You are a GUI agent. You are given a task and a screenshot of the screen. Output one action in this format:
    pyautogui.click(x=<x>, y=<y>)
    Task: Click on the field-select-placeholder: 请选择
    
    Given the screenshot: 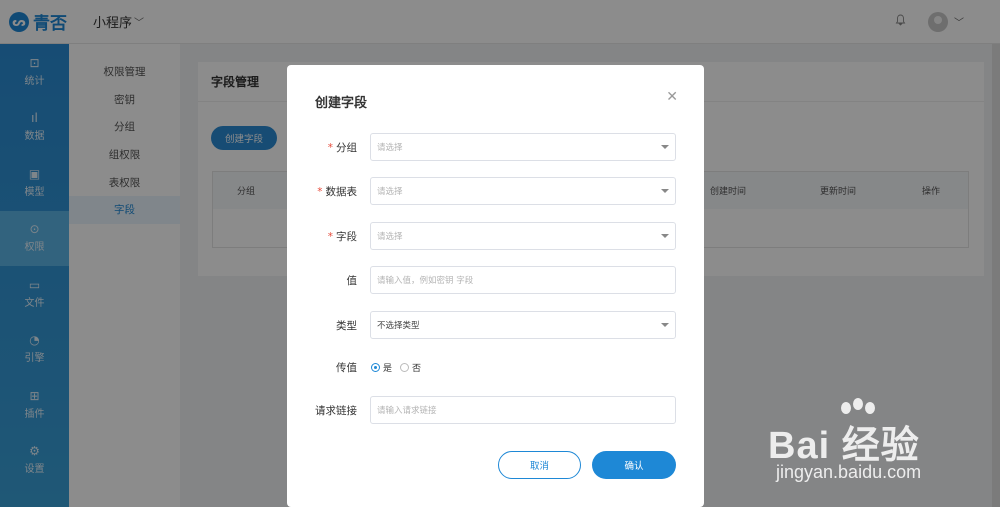 What is the action you would take?
    pyautogui.click(x=390, y=237)
    